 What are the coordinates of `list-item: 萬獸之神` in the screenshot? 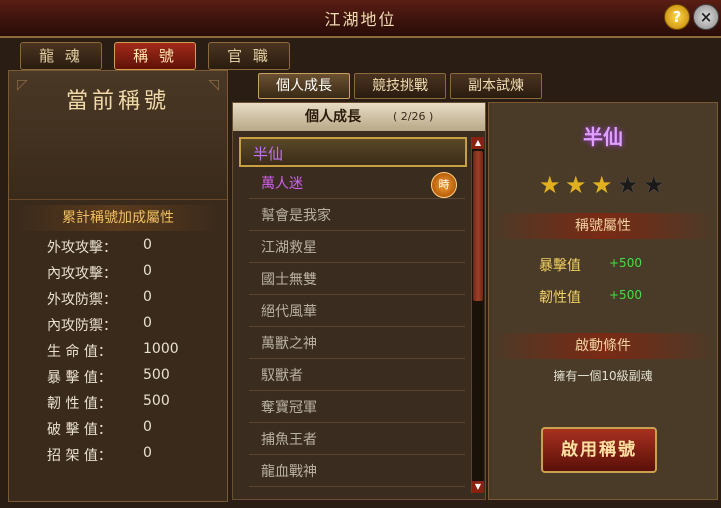 It's located at (357, 344).